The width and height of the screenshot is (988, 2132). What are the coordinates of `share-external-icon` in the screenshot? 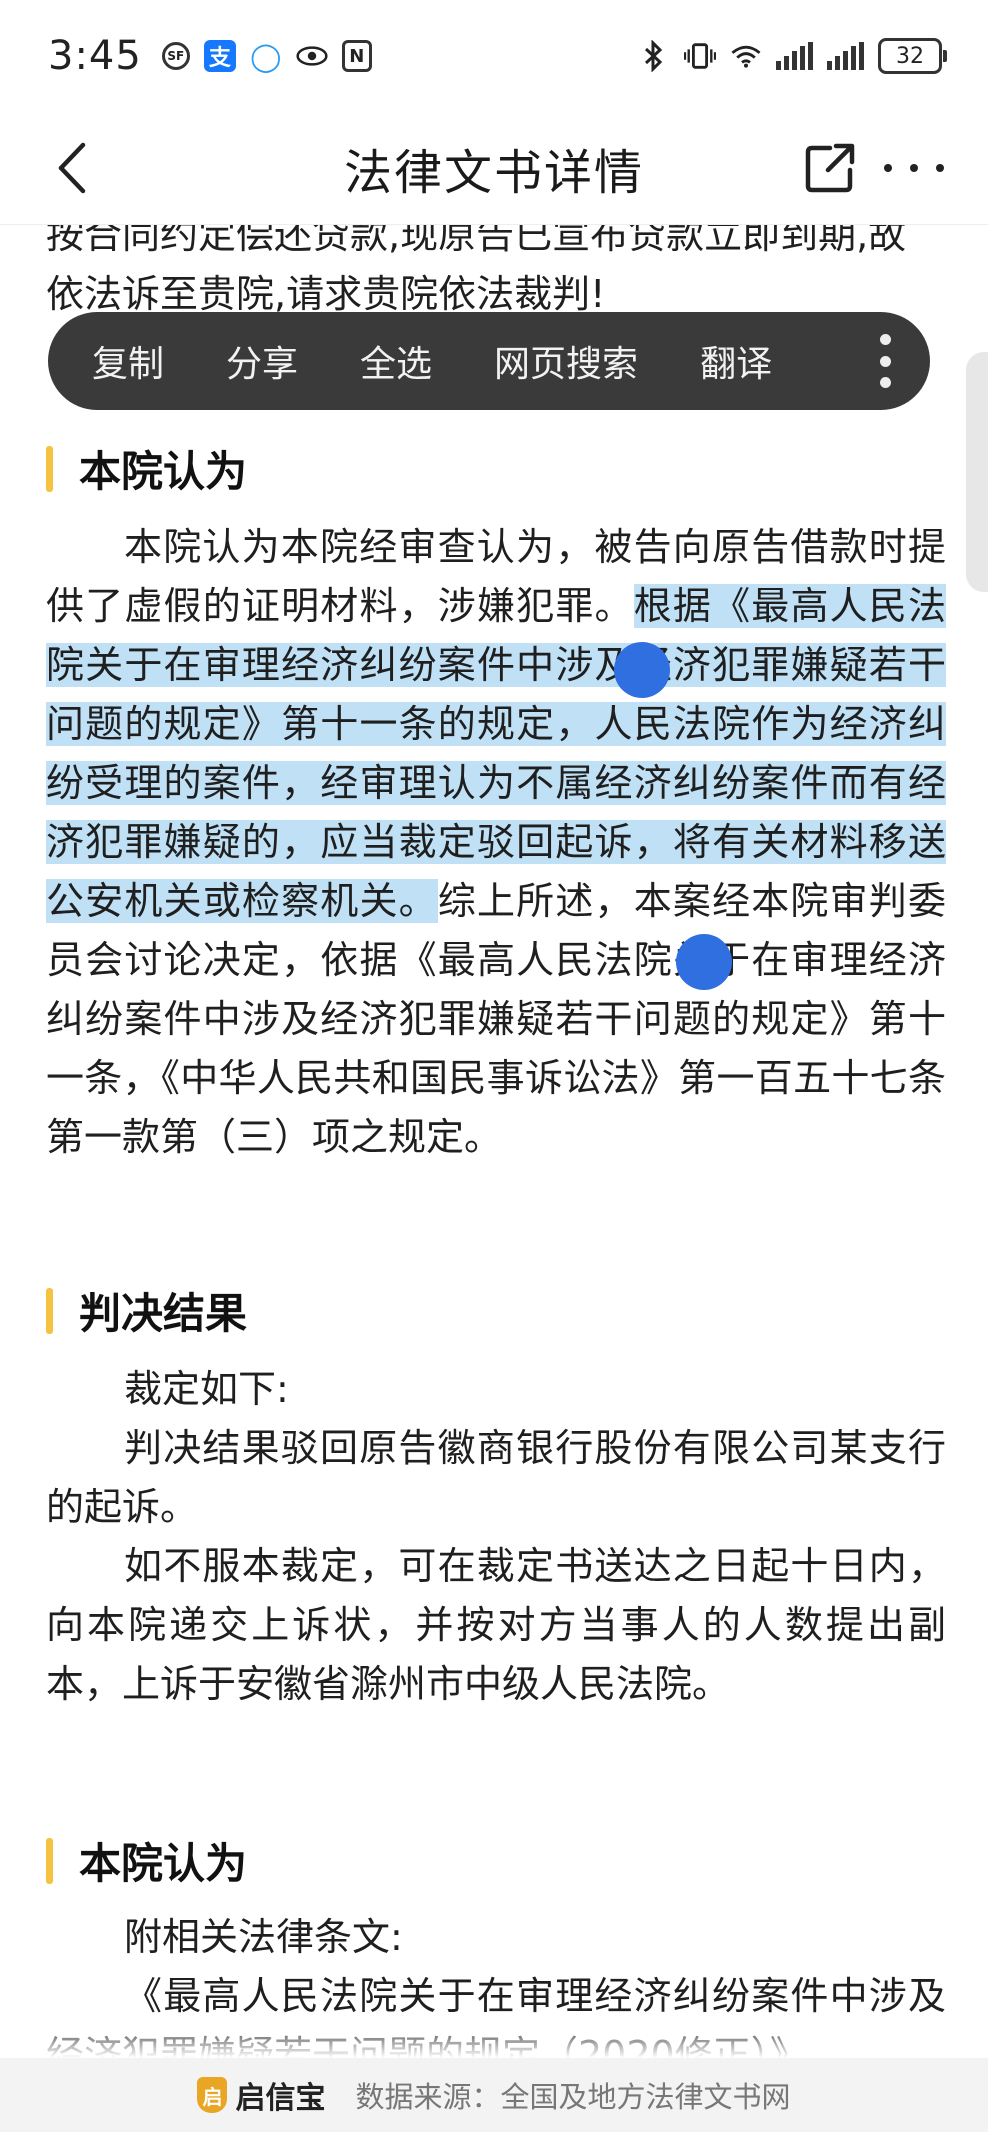 It's located at (830, 168).